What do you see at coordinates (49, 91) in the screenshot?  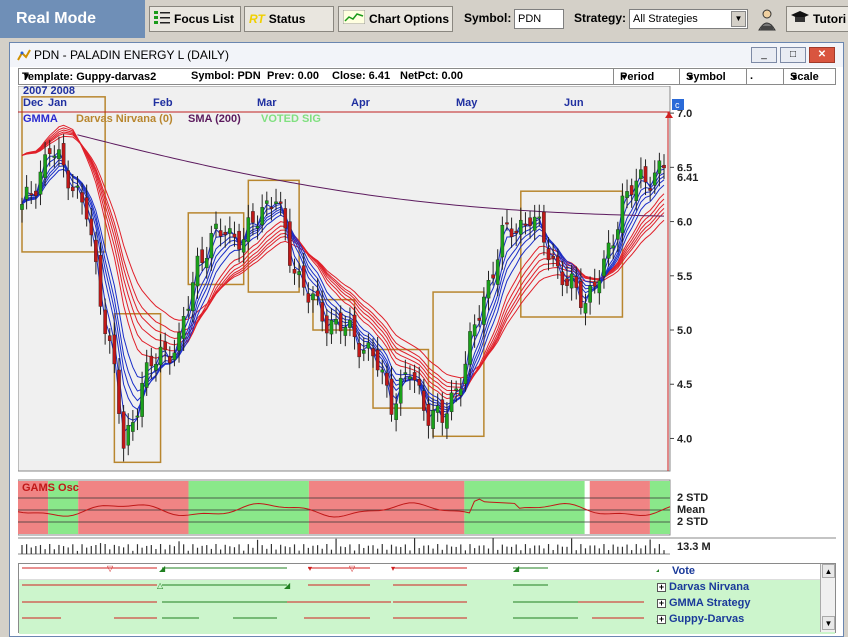 I see `year-label: 2007 2008` at bounding box center [49, 91].